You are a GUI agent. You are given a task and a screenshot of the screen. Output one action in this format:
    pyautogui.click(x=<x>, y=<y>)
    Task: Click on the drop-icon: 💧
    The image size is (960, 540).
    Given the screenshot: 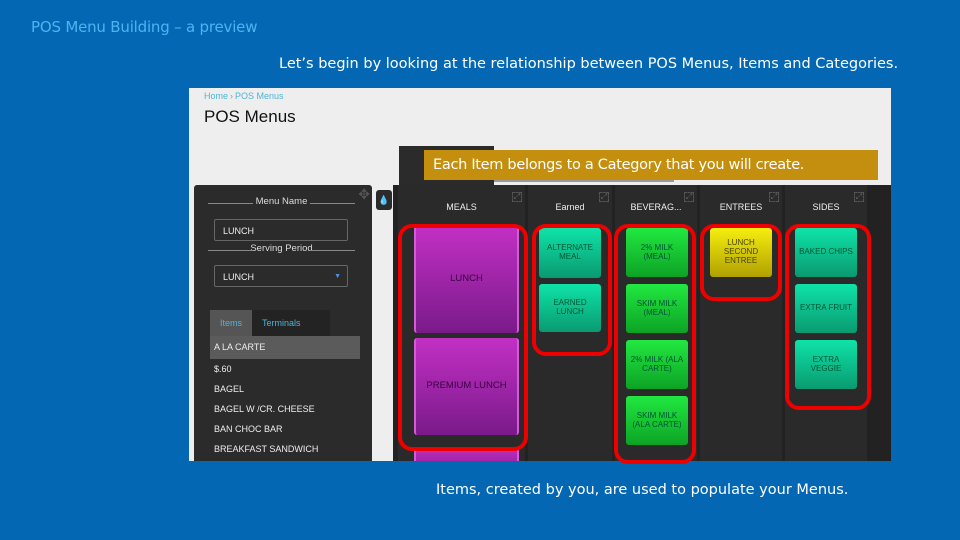 What is the action you would take?
    pyautogui.click(x=384, y=200)
    